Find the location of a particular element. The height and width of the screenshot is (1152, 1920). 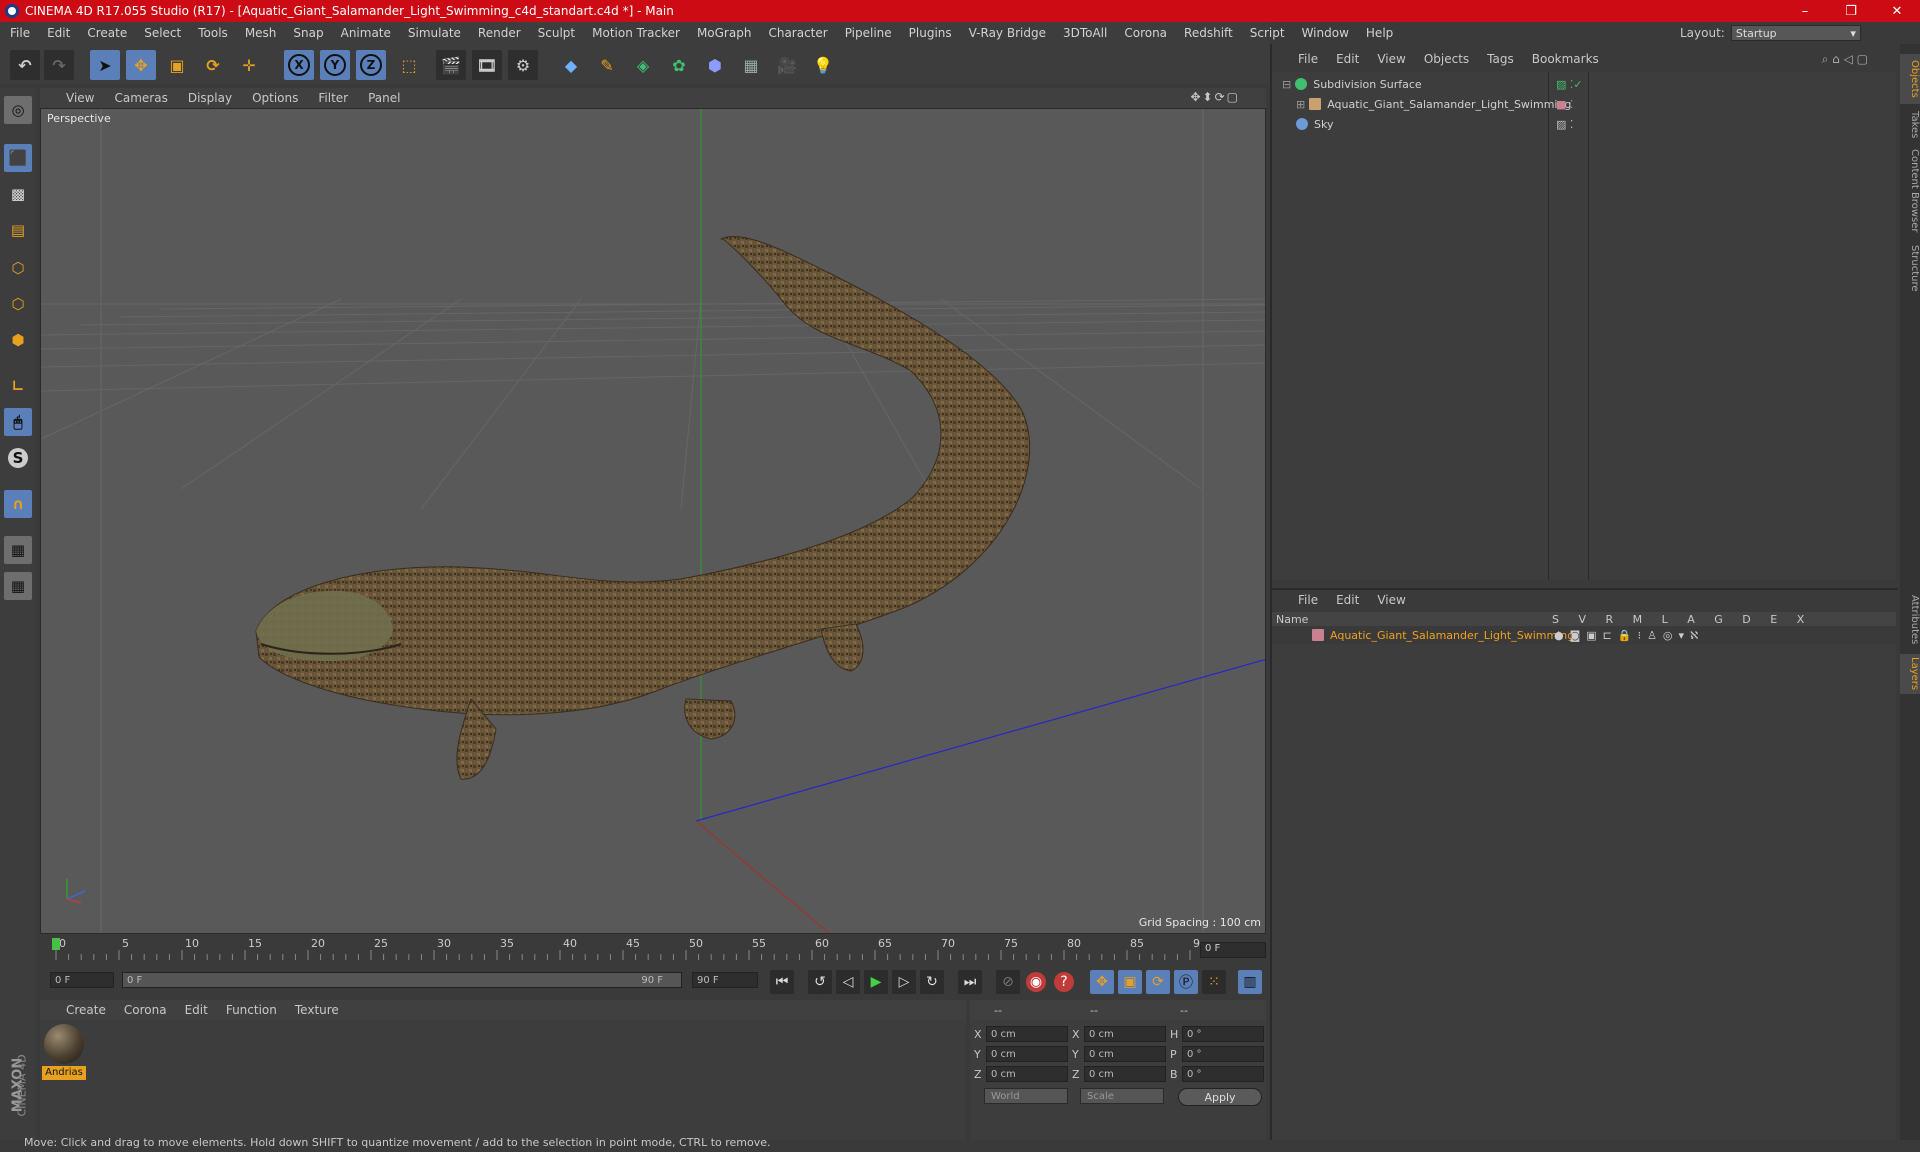

tab-layers: Layers is located at coordinates (1910, 674).